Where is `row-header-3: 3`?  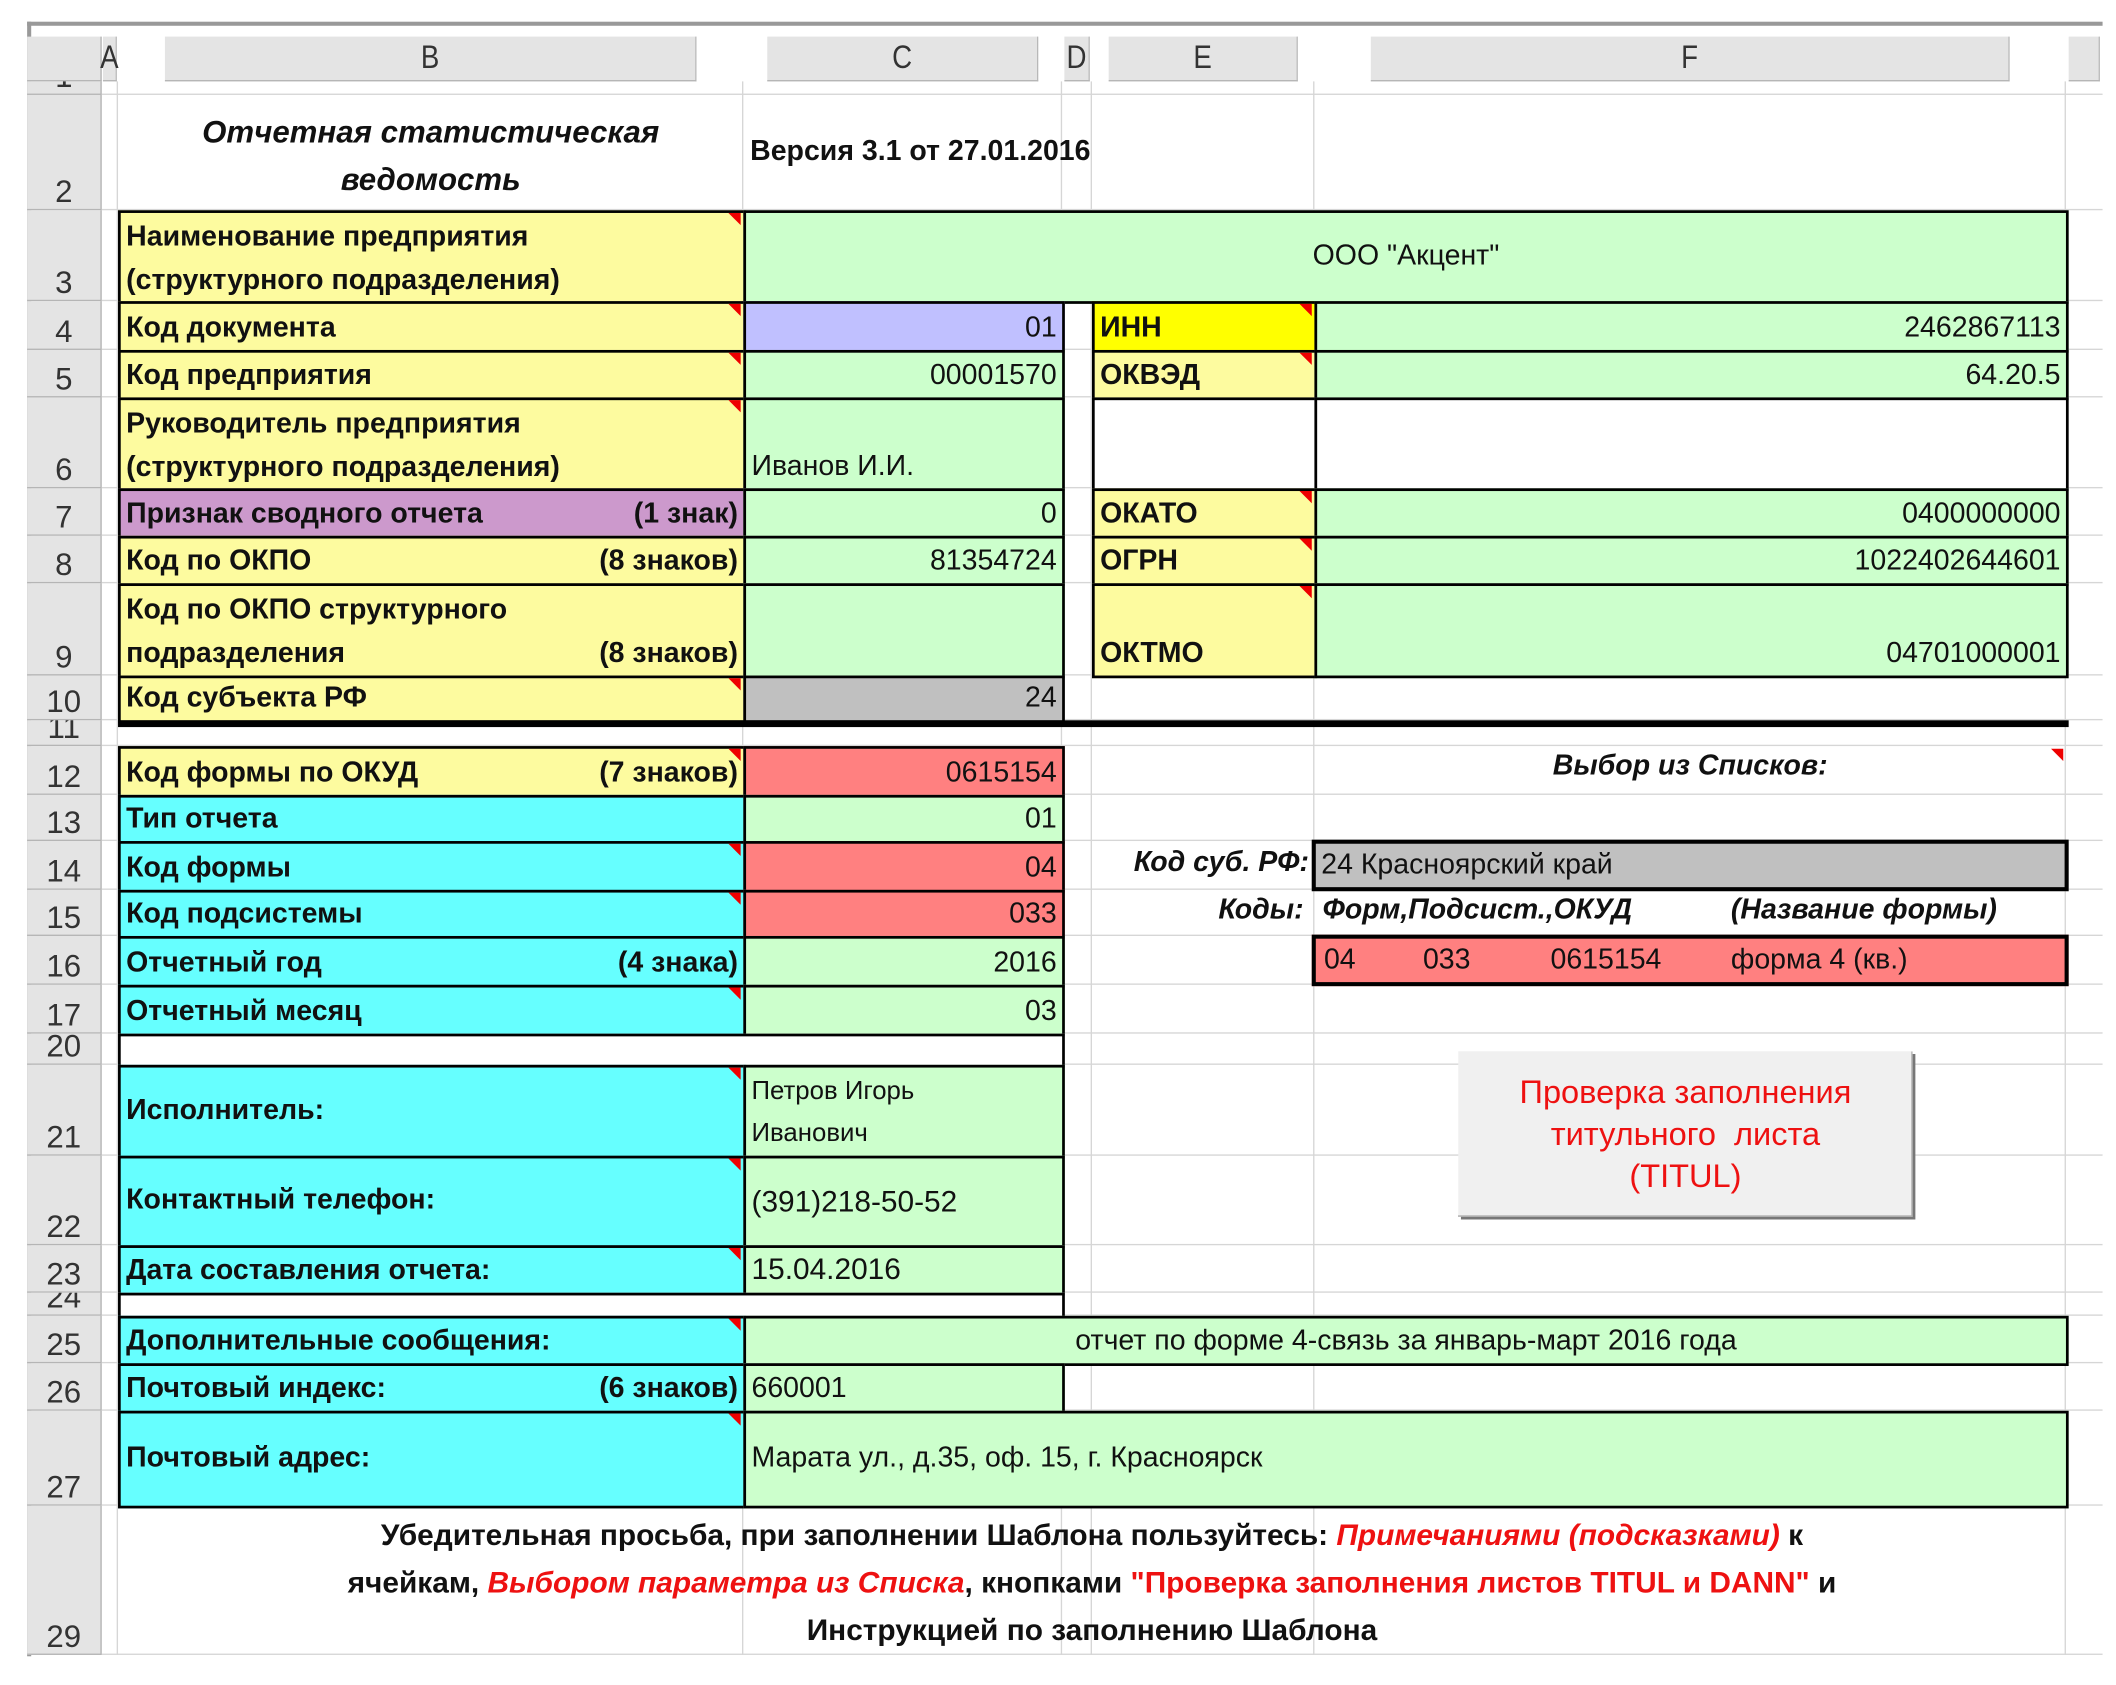 row-header-3: 3 is located at coordinates (64, 256).